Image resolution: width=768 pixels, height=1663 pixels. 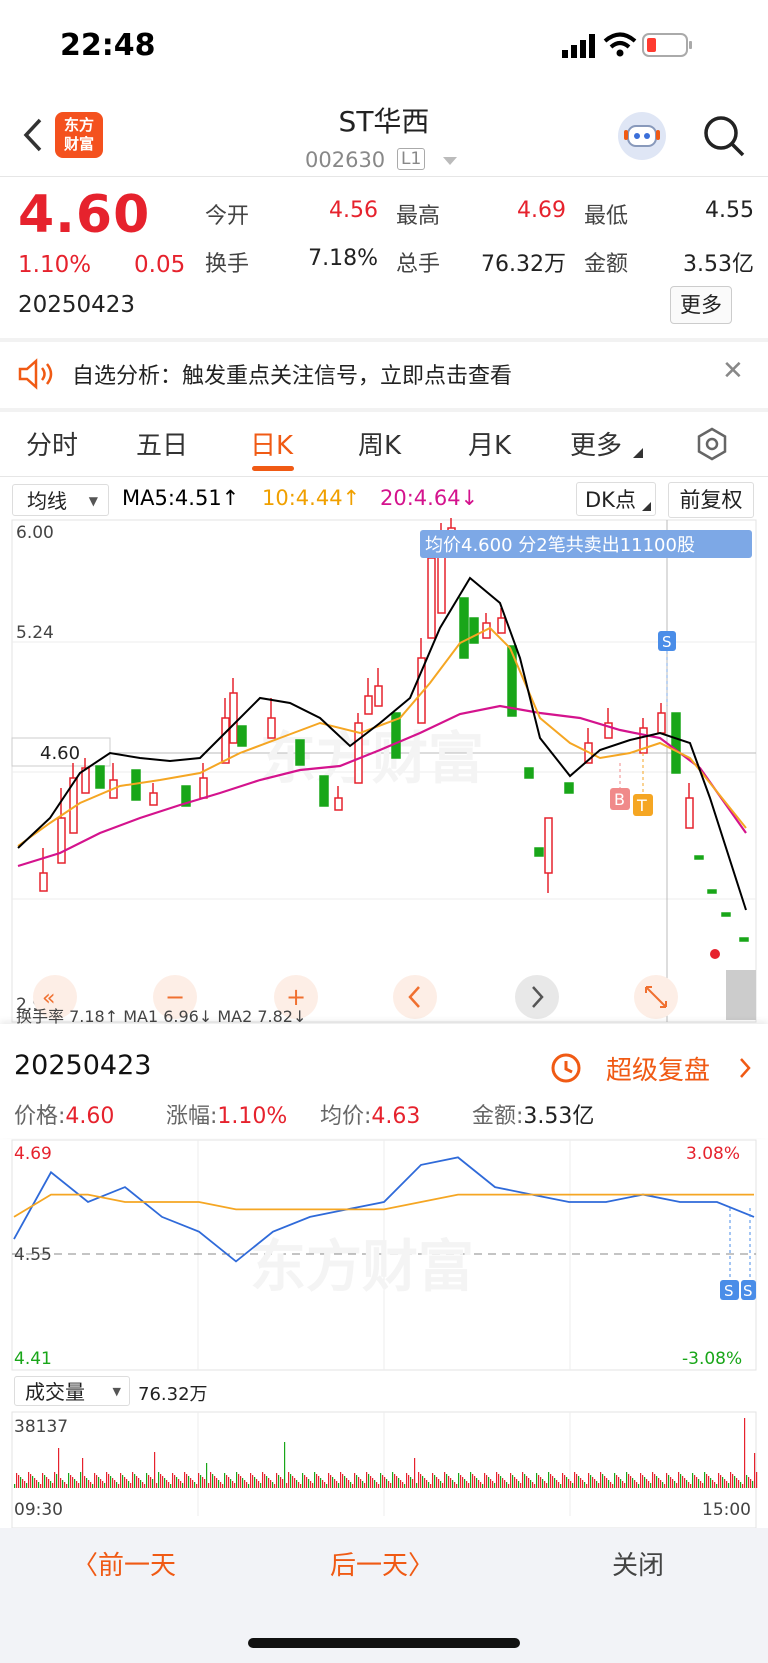 I want to click on notice-text: 自选分析：触发重点关注信号，立即点击查看, so click(x=292, y=374).